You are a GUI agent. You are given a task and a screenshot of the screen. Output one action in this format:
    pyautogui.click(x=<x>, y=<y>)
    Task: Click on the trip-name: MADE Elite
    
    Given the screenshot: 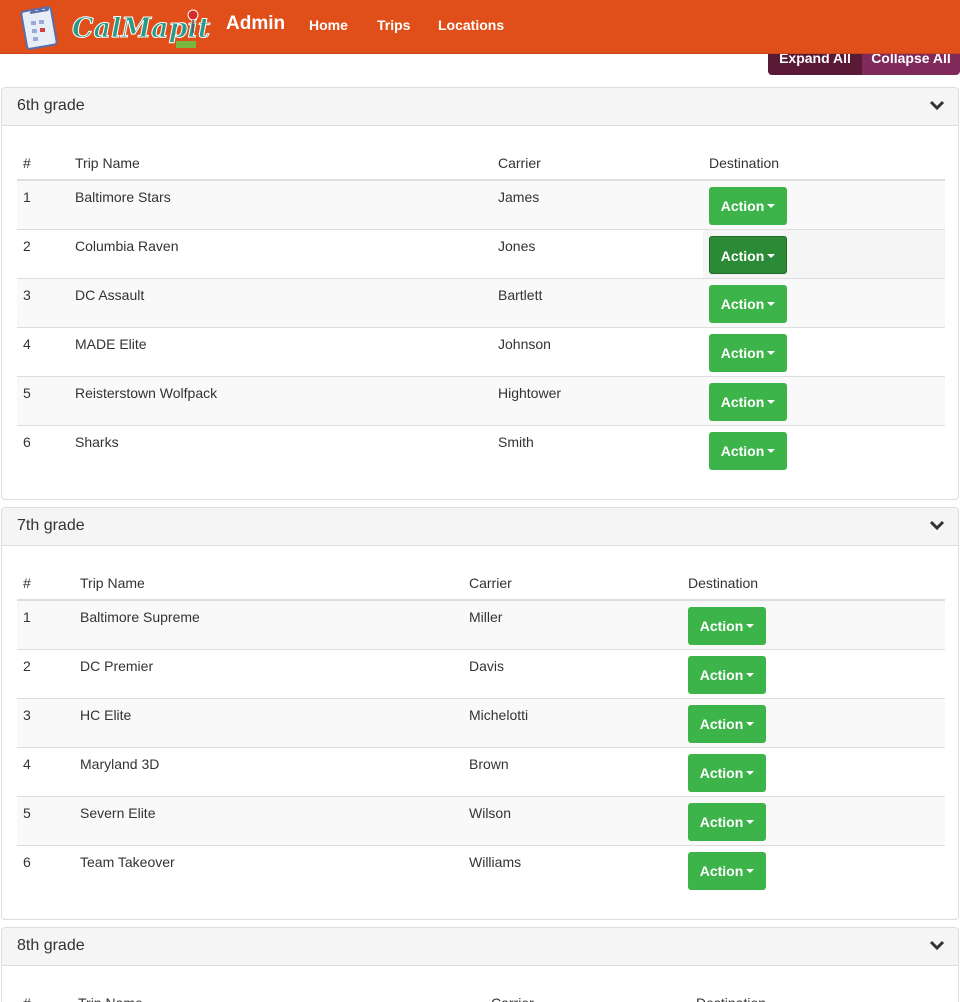 What is the action you would take?
    pyautogui.click(x=280, y=351)
    